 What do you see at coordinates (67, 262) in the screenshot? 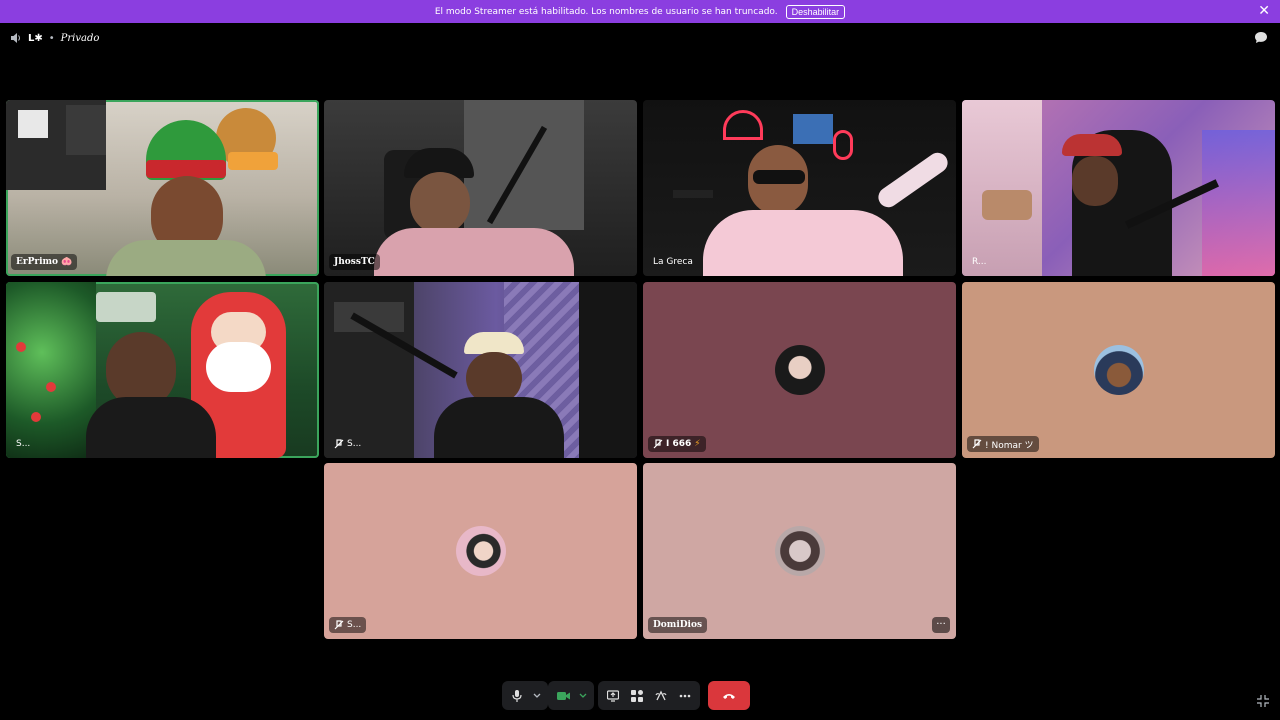
I see `participant-badge: 🐽` at bounding box center [67, 262].